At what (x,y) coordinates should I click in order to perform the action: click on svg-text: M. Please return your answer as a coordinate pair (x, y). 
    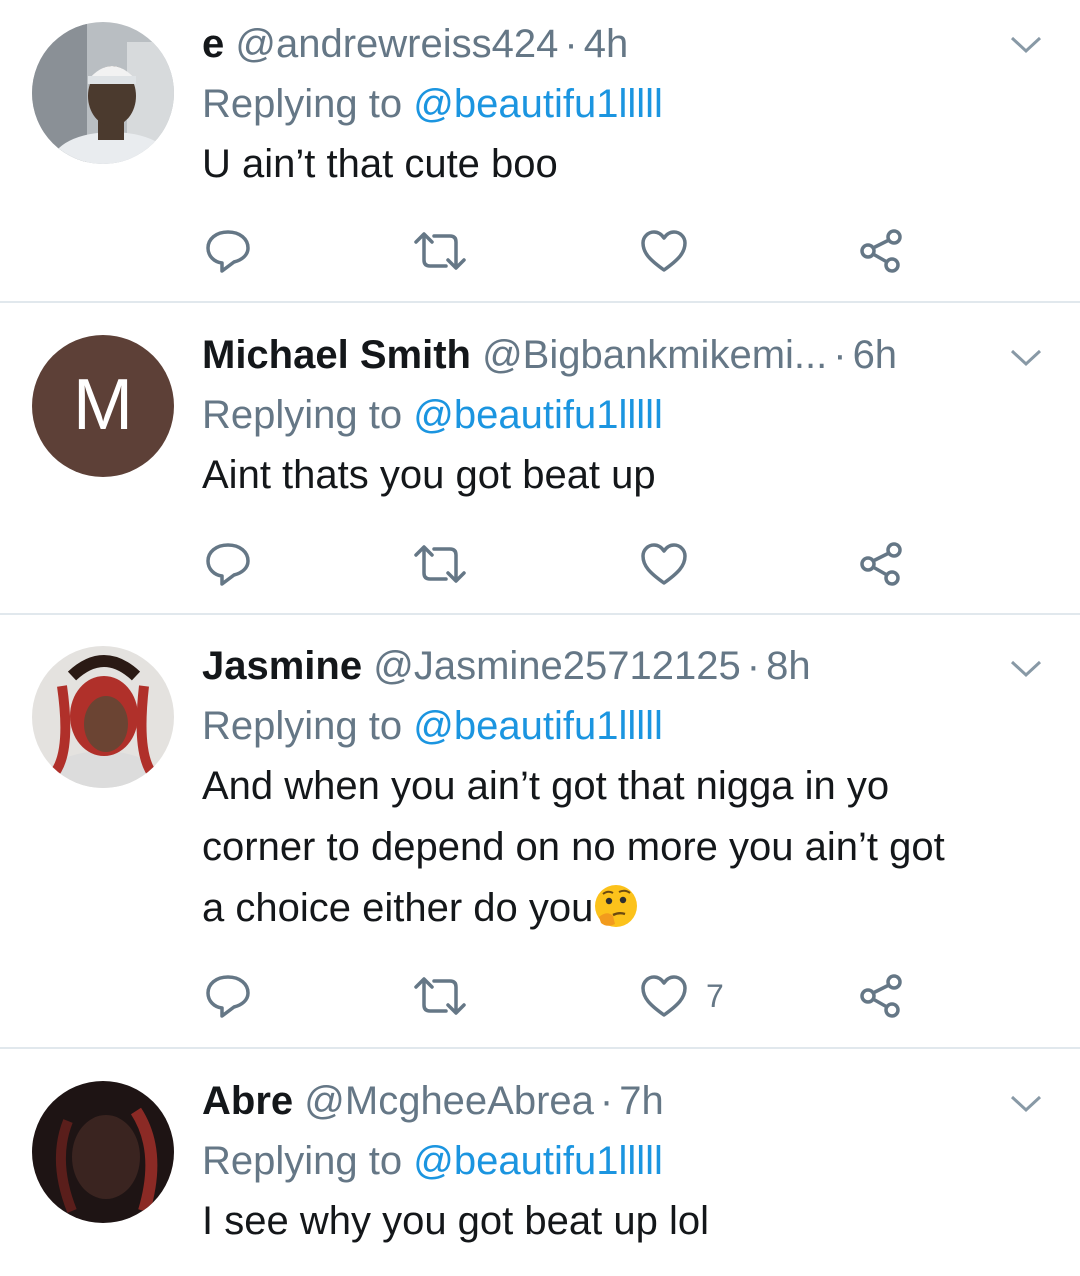
    Looking at the image, I should click on (103, 405).